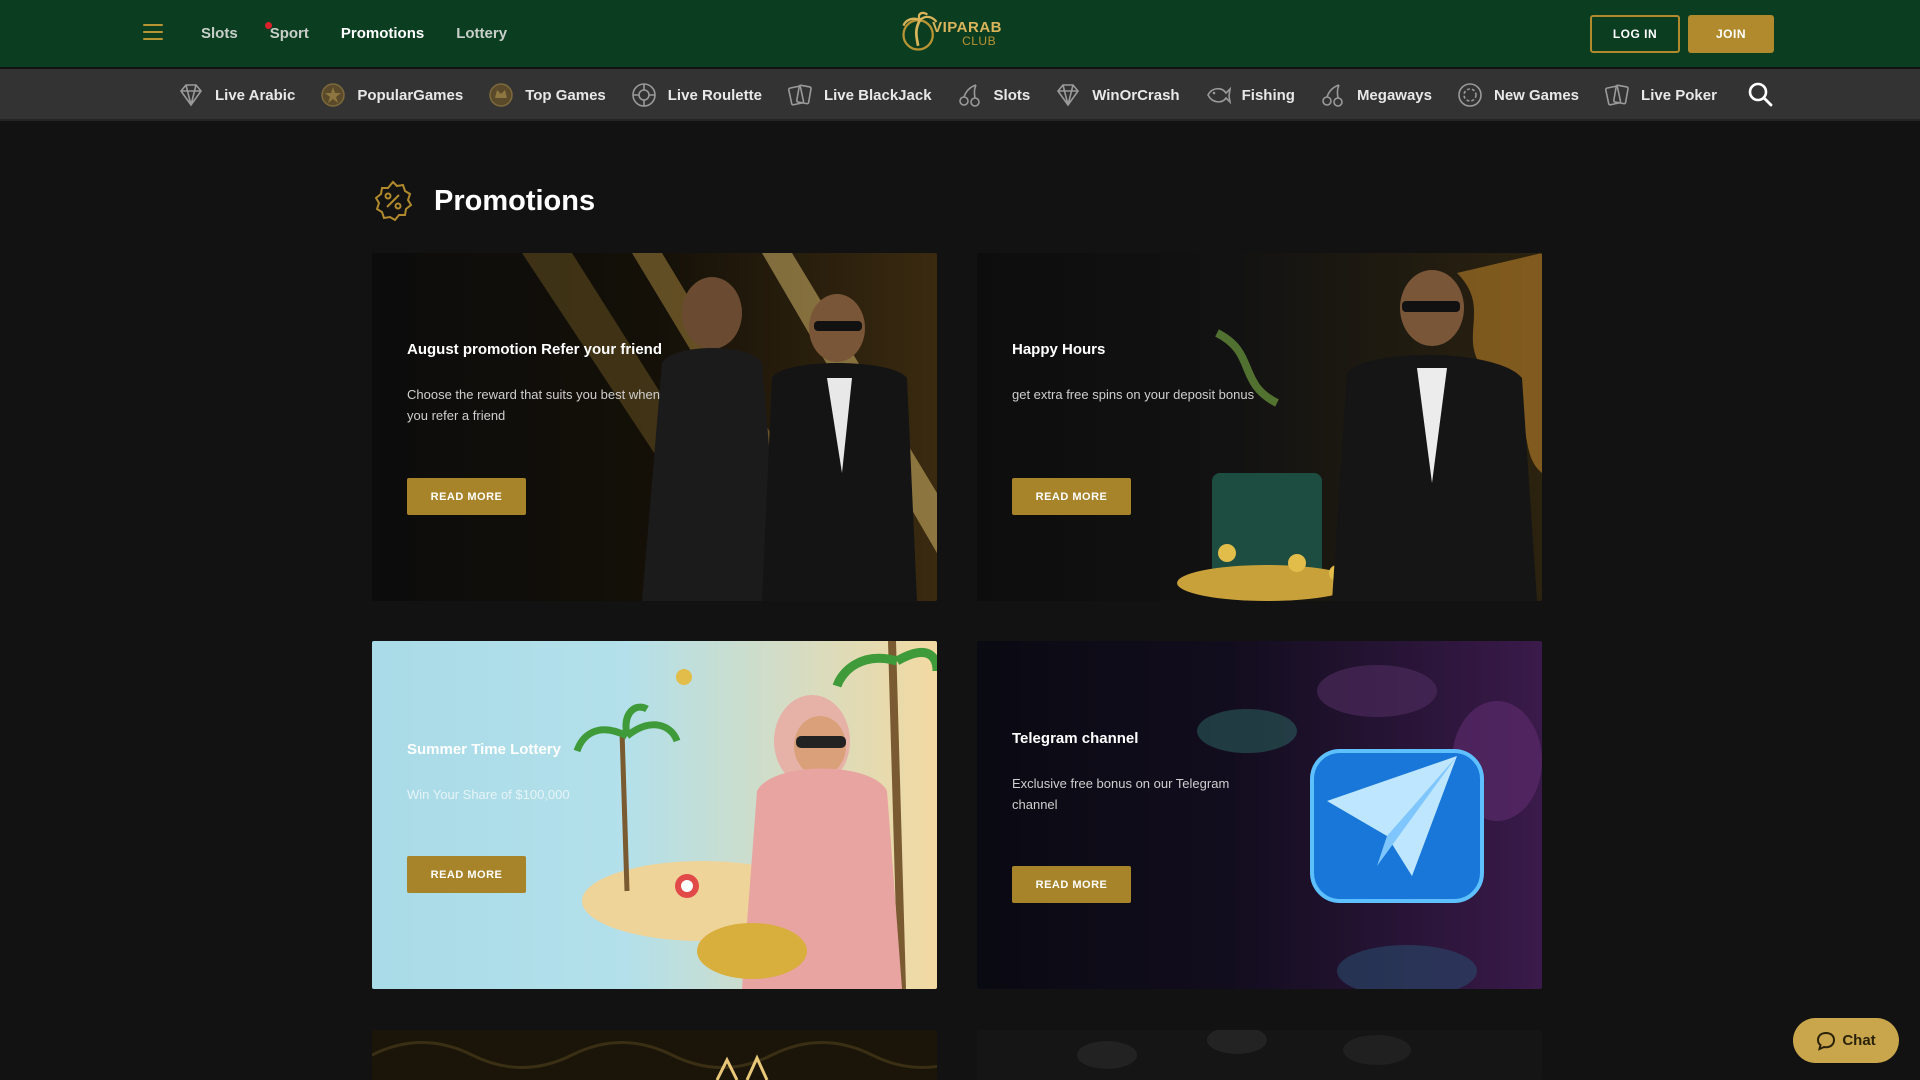  What do you see at coordinates (1075, 738) in the screenshot?
I see `promo-title: Telegram channel` at bounding box center [1075, 738].